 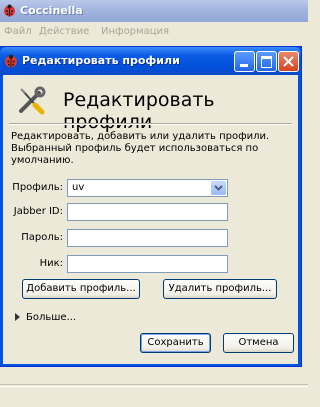 I want to click on menu-action: Действие, so click(x=64, y=31).